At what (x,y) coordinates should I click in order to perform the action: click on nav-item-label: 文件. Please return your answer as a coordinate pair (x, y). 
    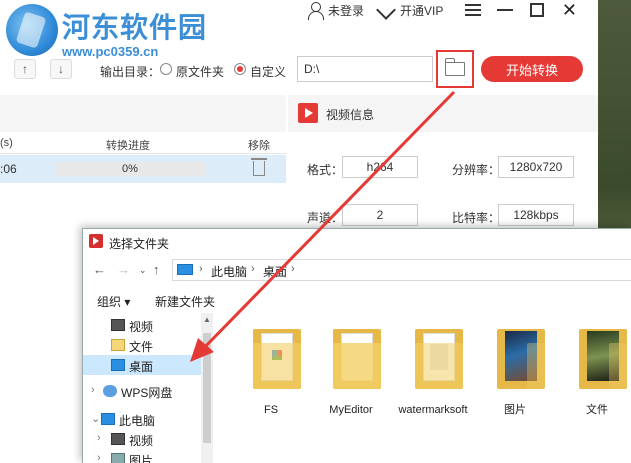
    Looking at the image, I should click on (141, 347).